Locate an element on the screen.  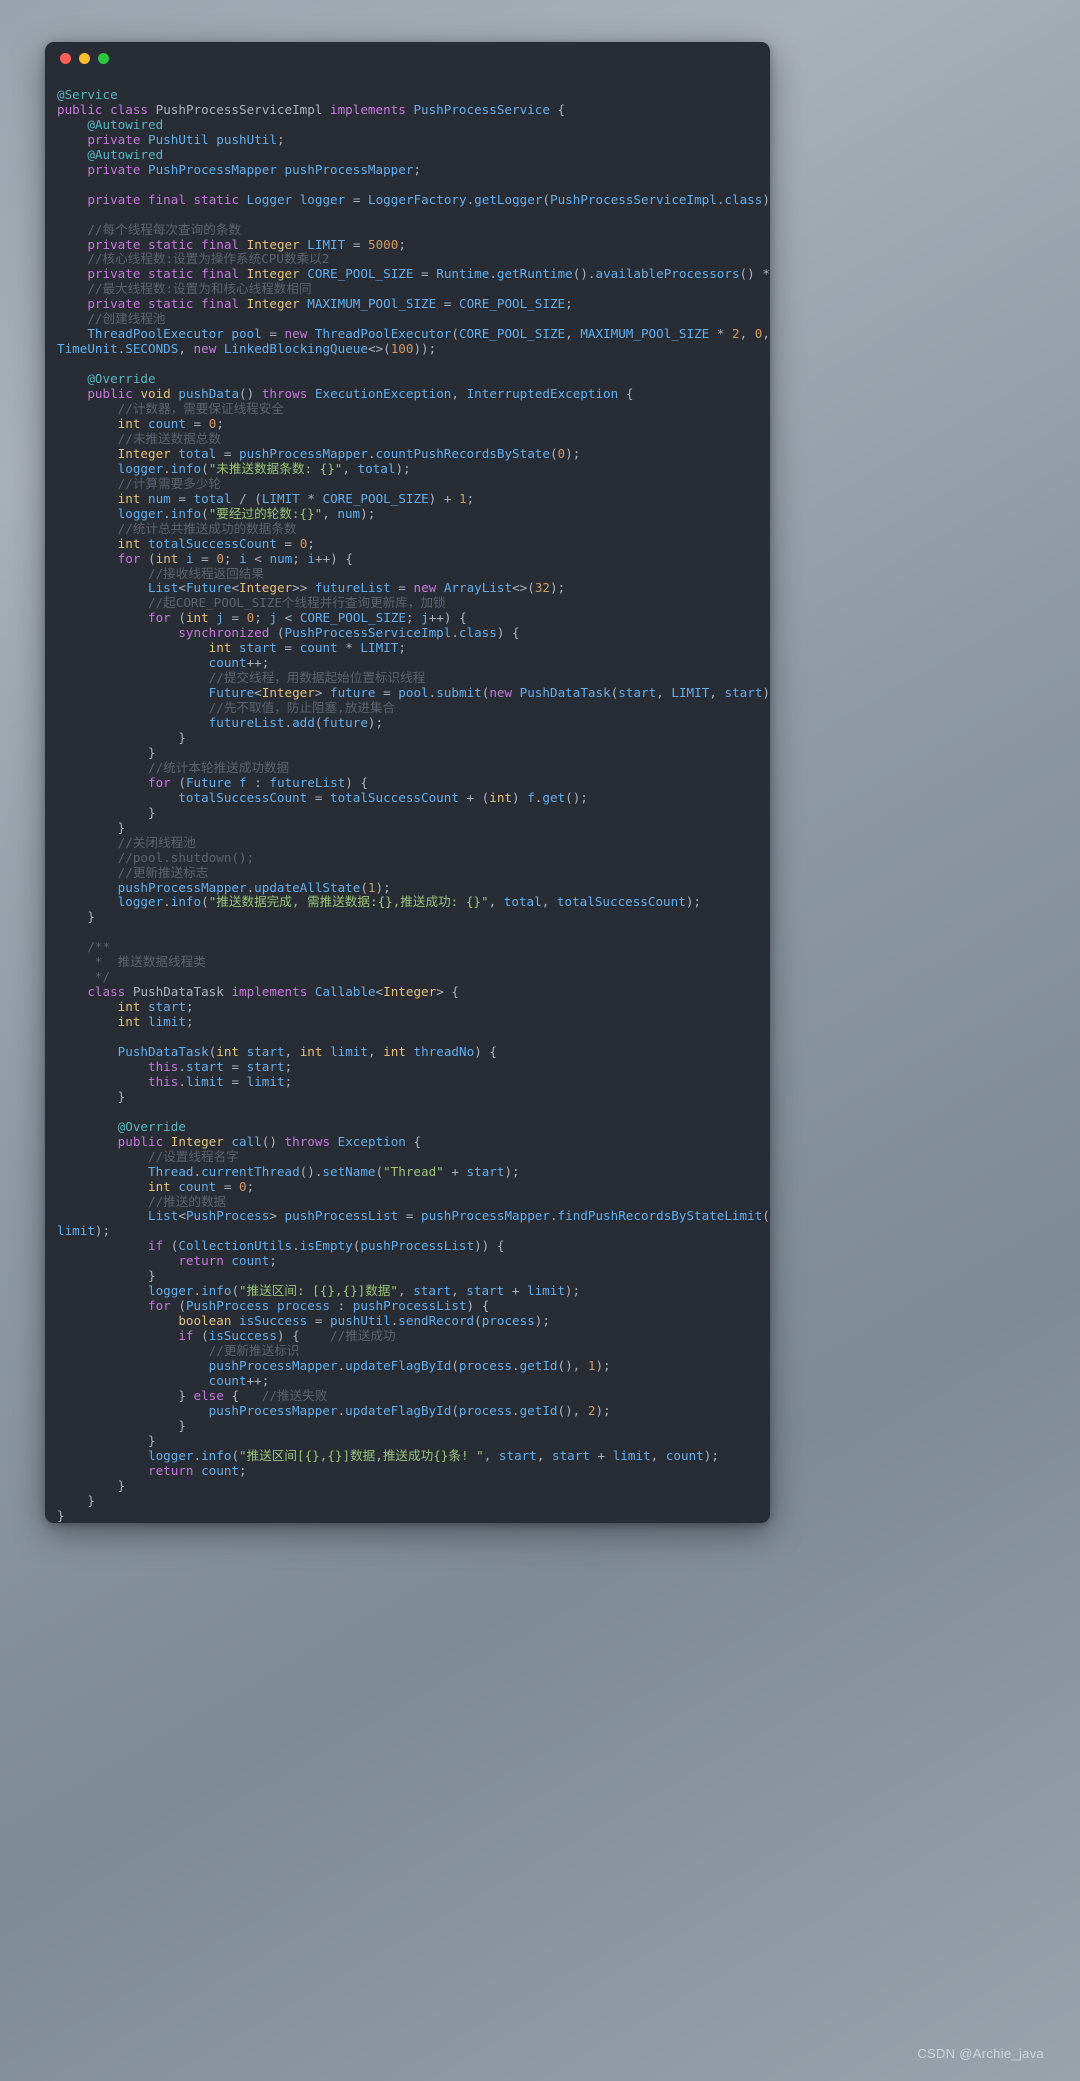
watermark: CSDN @Archie_java is located at coordinates (980, 2053).